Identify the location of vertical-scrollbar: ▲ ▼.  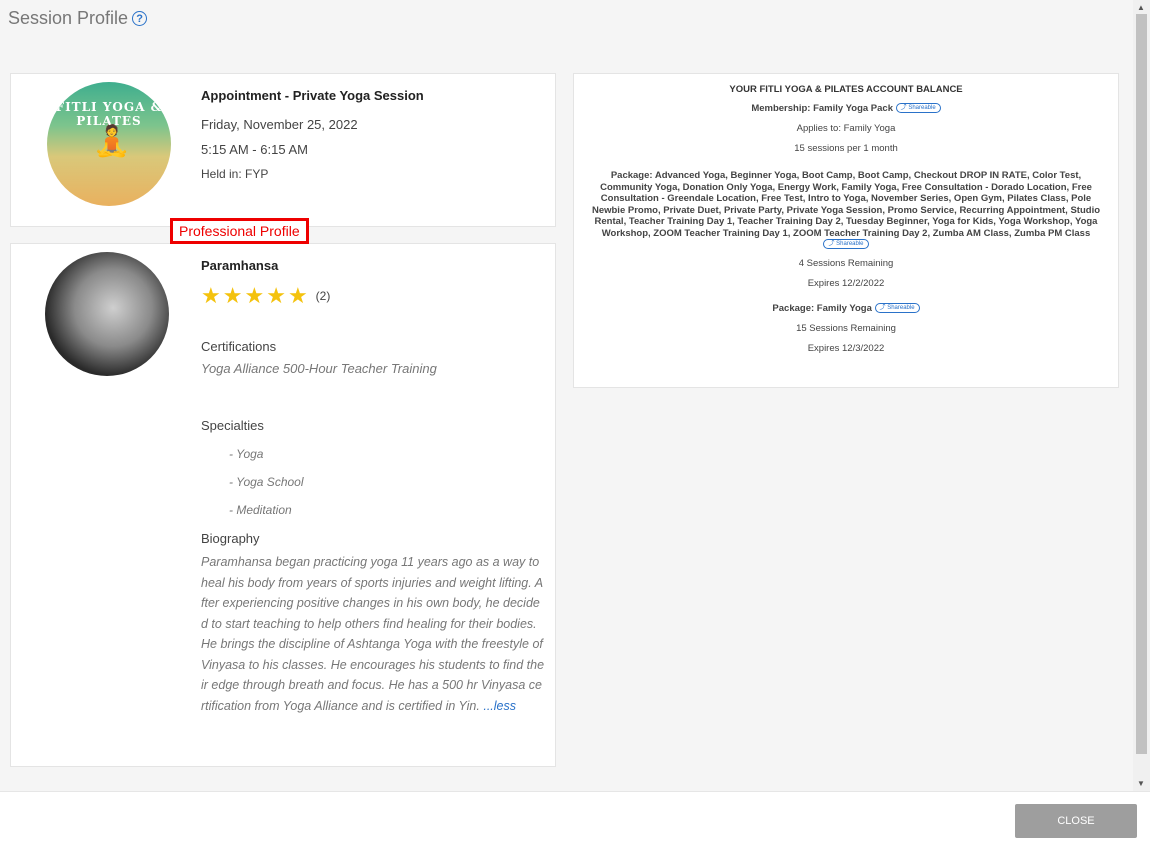
(1141, 395).